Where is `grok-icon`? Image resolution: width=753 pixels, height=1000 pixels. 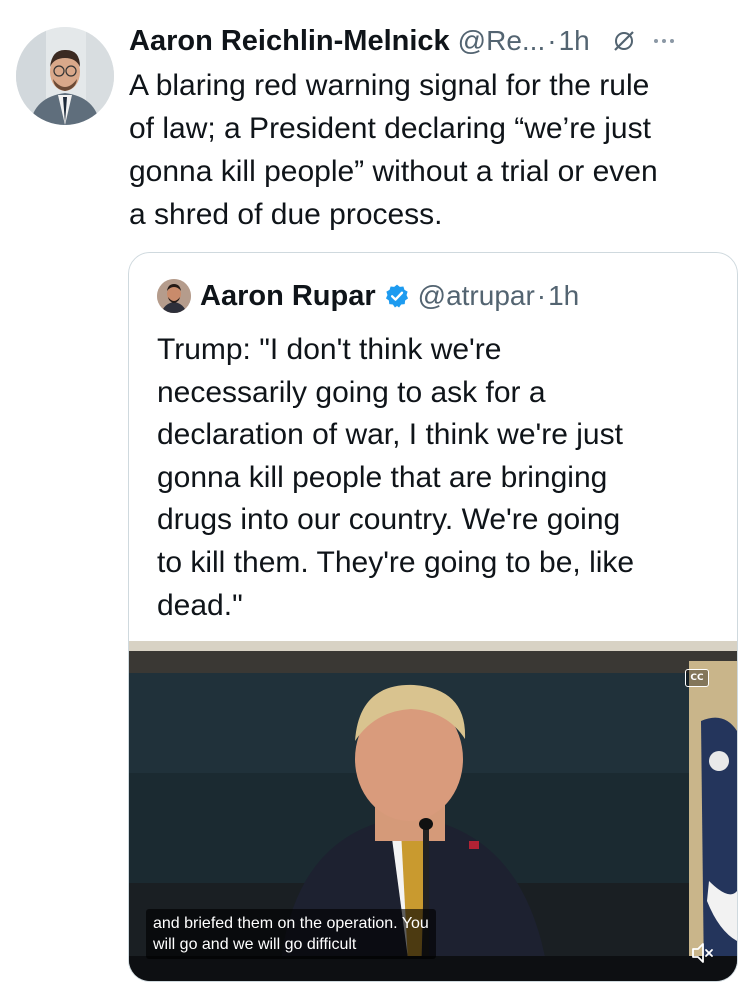 grok-icon is located at coordinates (624, 41).